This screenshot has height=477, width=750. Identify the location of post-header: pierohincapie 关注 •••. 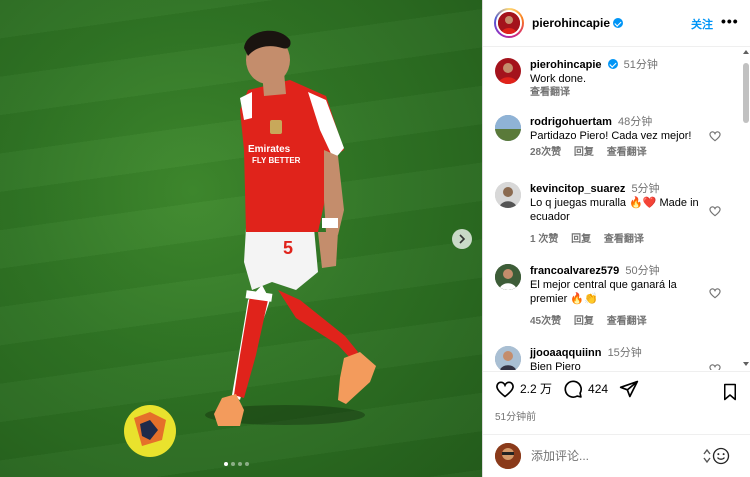
(616, 23).